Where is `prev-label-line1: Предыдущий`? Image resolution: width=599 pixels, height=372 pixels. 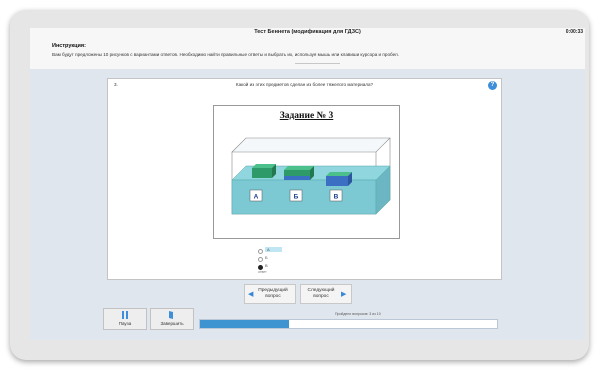
prev-label-line1: Предыдущий is located at coordinates (273, 290).